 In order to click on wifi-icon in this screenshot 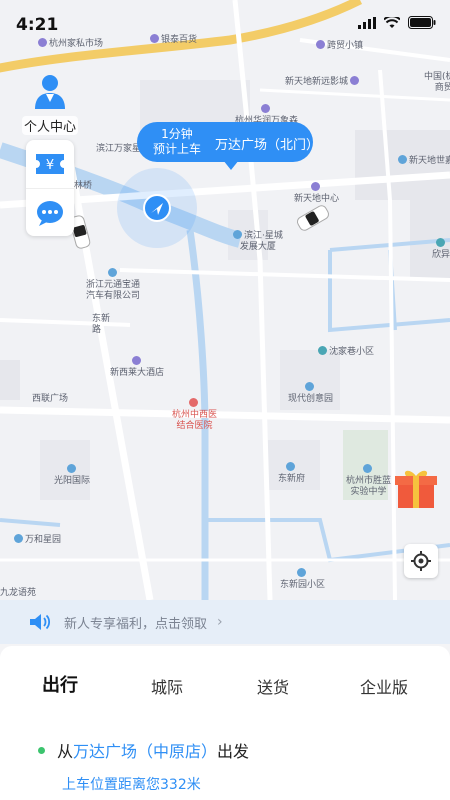, I will do `click(392, 22)`.